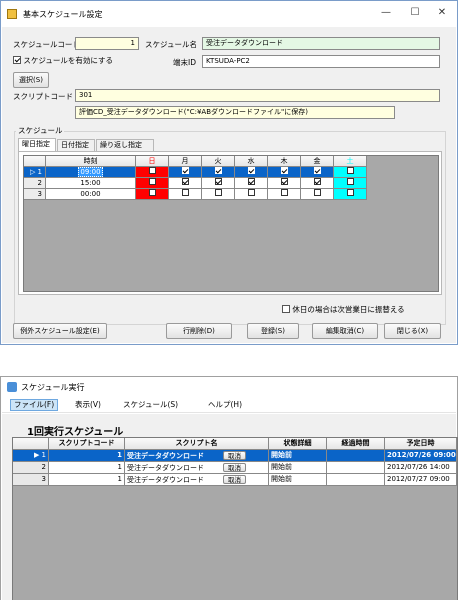 The image size is (462, 600). Describe the element at coordinates (317, 161) in the screenshot. I see `column-header: 金` at that location.